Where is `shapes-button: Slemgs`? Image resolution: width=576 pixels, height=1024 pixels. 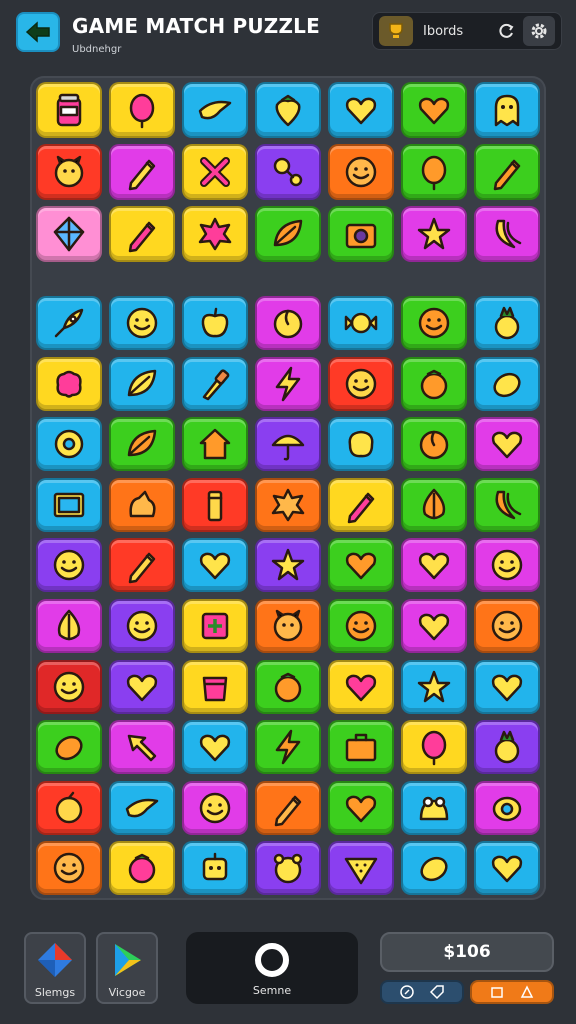 shapes-button: Slemgs is located at coordinates (55, 968).